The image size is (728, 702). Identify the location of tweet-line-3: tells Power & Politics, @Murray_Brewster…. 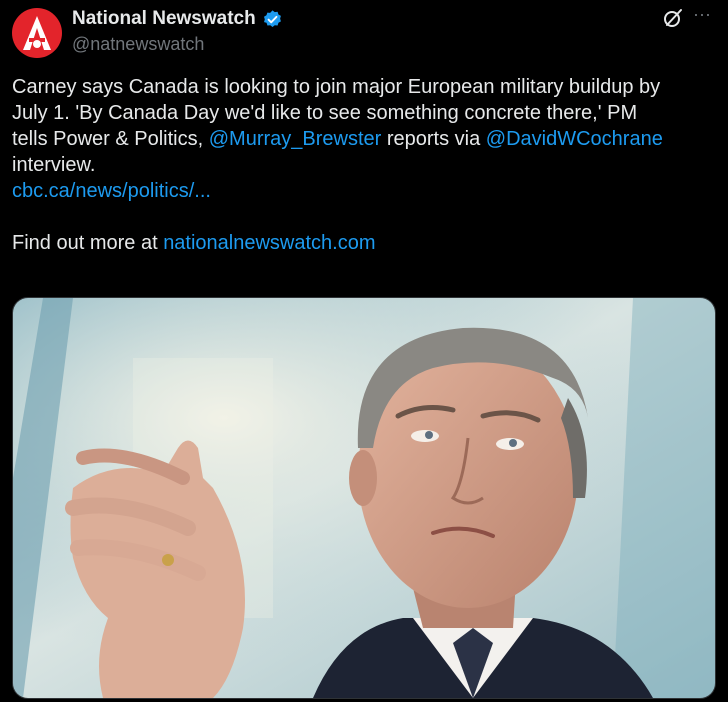
(362, 139).